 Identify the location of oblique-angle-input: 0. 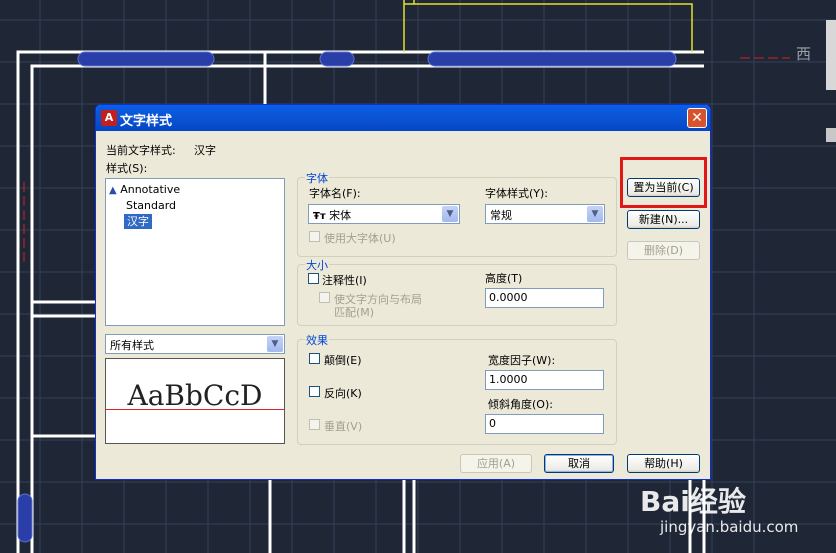
(544, 424).